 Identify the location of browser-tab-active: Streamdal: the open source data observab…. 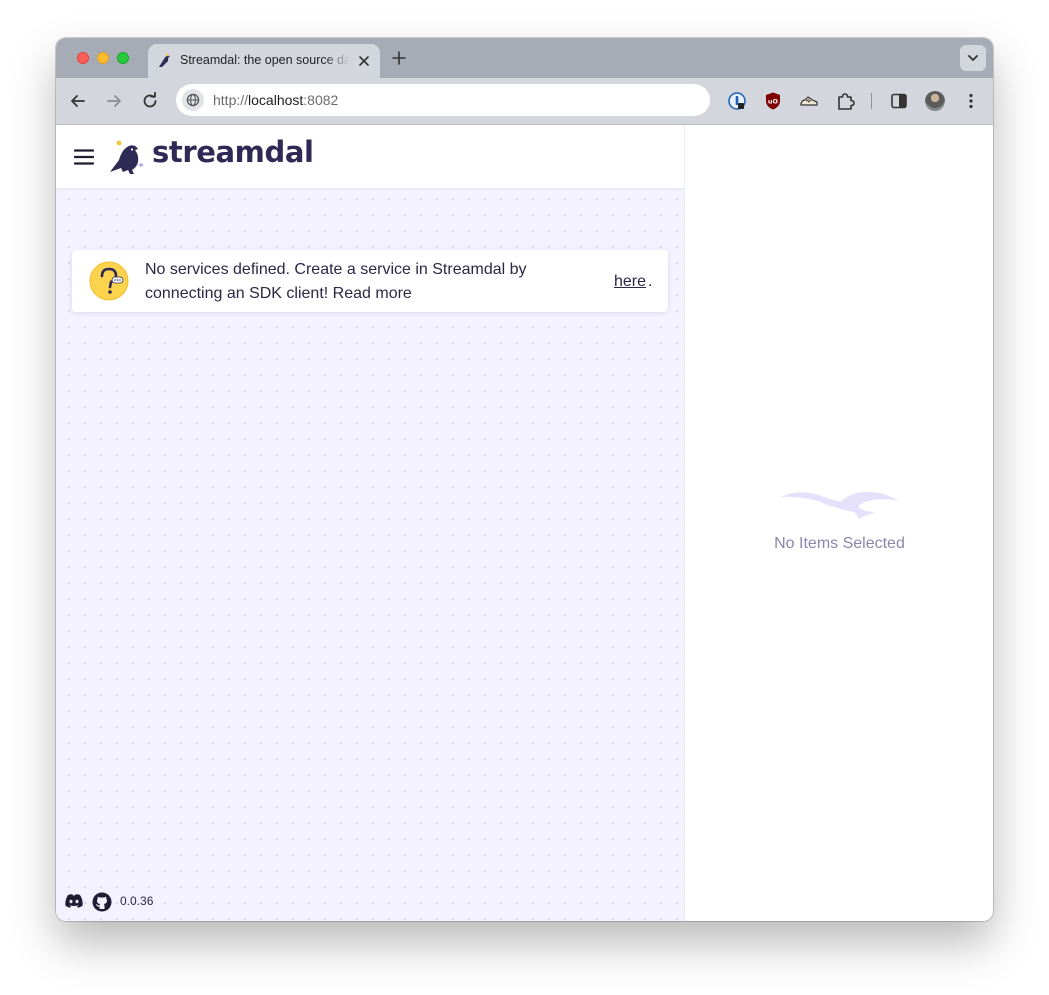
(264, 61).